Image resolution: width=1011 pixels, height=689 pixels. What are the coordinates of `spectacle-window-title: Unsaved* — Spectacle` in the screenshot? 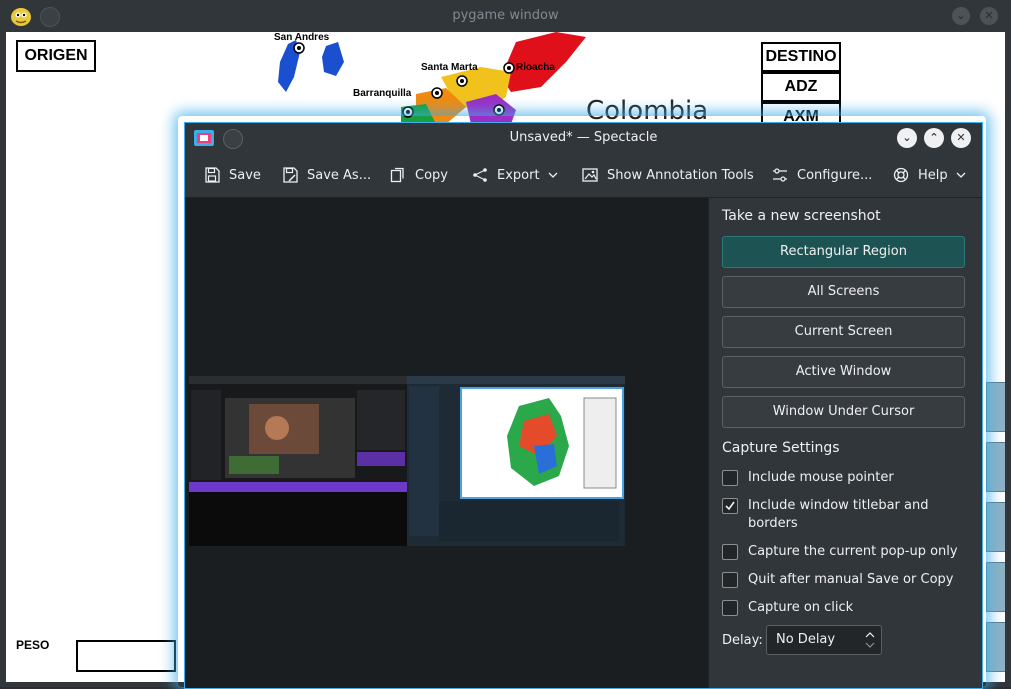 It's located at (583, 137).